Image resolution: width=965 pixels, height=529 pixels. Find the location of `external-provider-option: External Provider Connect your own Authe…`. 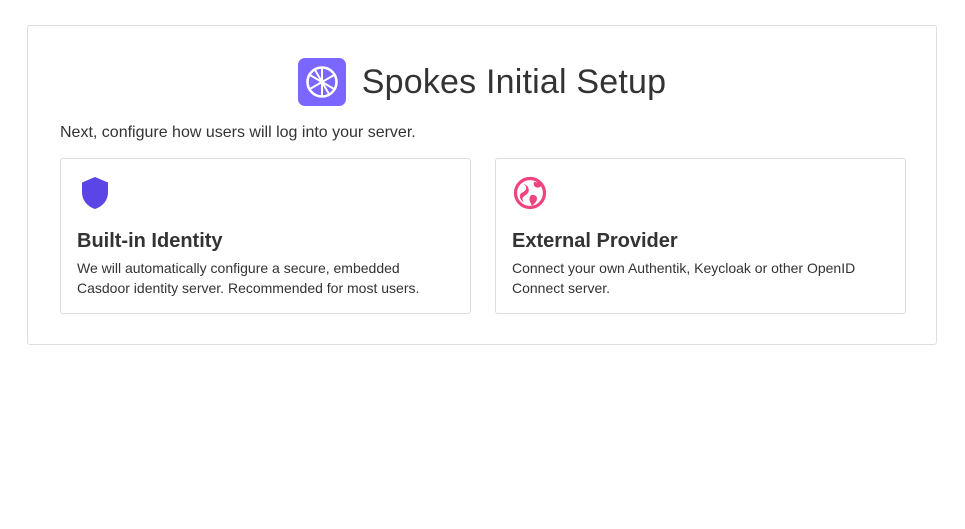

external-provider-option: External Provider Connect your own Authe… is located at coordinates (700, 236).